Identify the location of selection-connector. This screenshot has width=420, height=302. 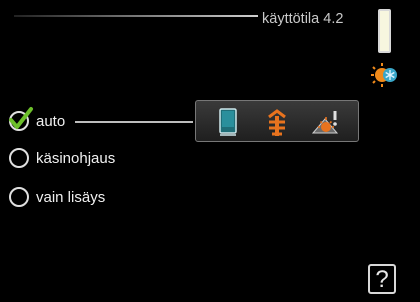
(134, 122).